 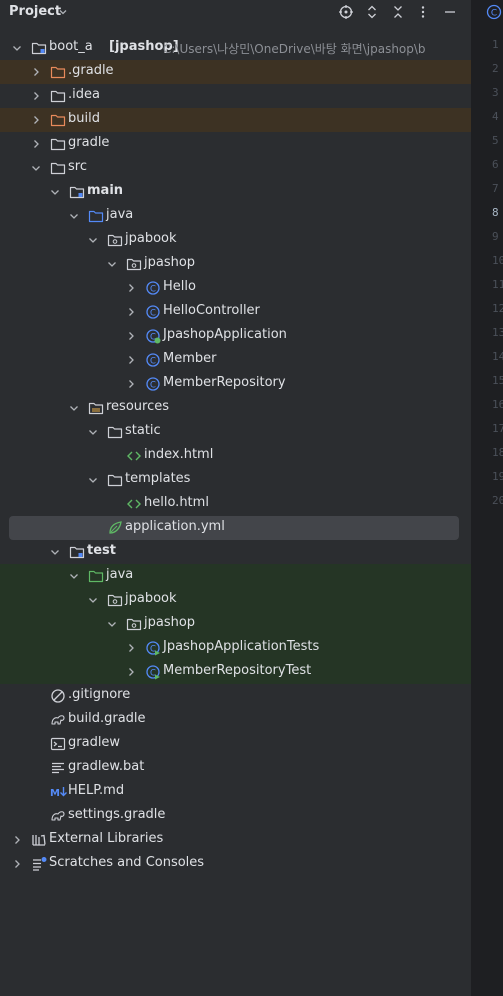 What do you see at coordinates (497, 476) in the screenshot?
I see `line-number: 19` at bounding box center [497, 476].